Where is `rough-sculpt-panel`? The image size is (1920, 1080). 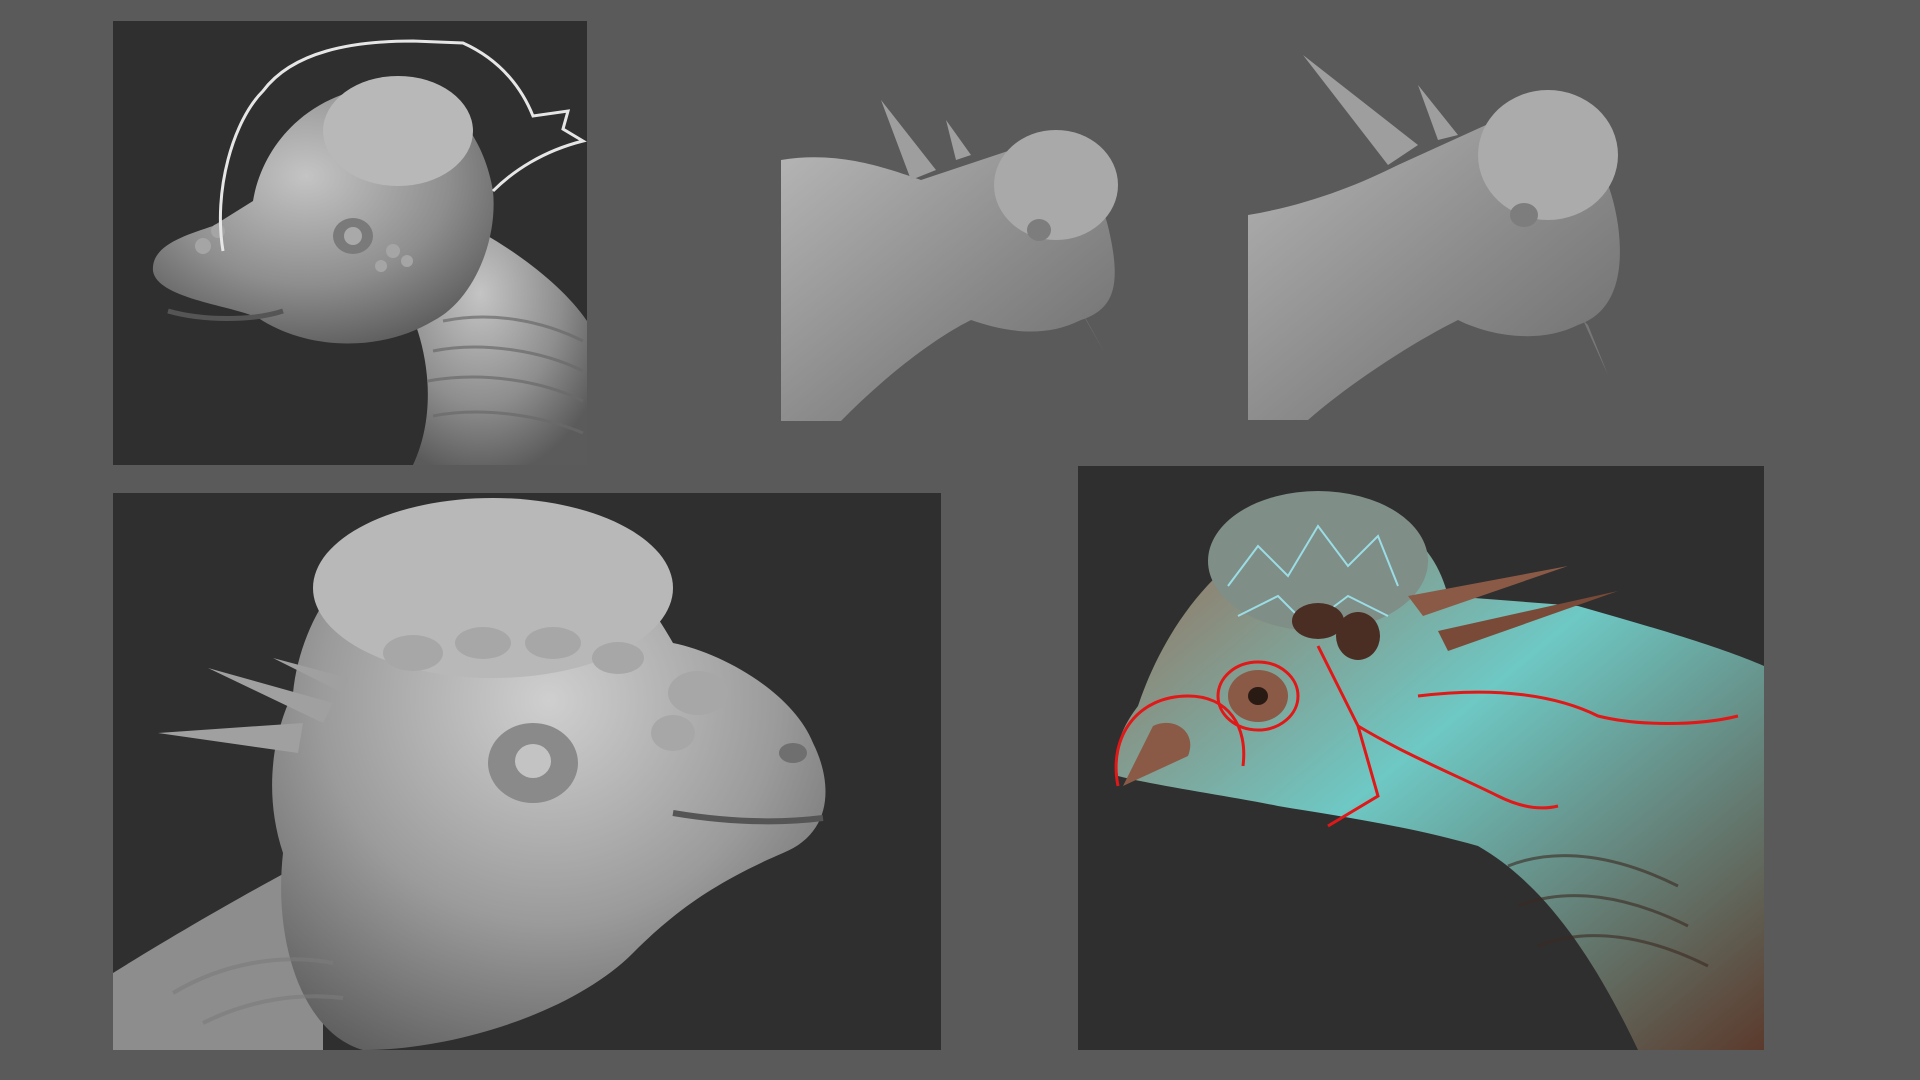
rough-sculpt-panel is located at coordinates (350, 243).